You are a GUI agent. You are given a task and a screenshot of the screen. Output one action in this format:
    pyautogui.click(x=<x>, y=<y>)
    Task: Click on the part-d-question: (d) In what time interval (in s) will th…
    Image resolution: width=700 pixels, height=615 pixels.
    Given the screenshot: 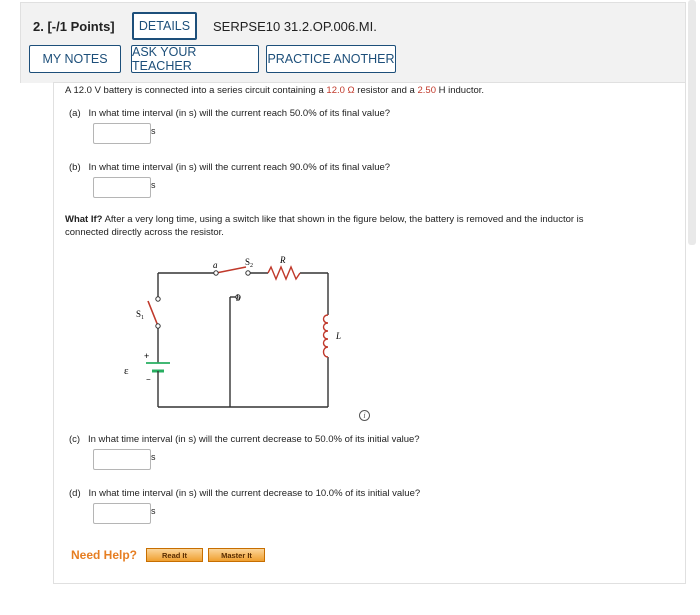 What is the action you would take?
    pyautogui.click(x=245, y=493)
    